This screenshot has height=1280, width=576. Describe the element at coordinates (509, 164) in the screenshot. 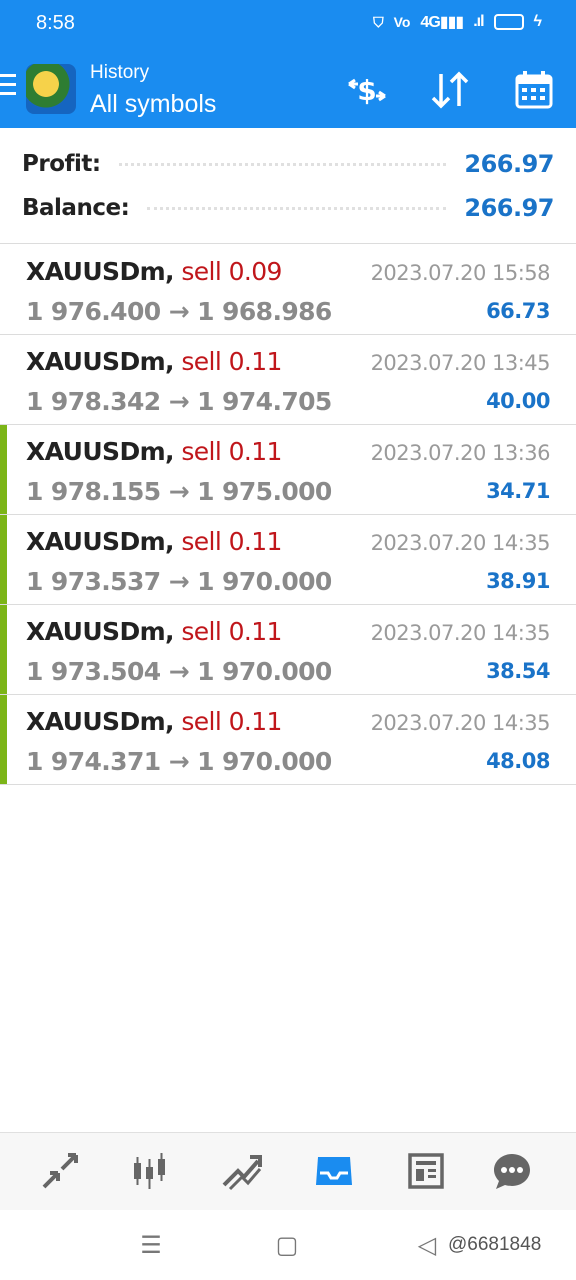

I see `profit-value: 266.97` at that location.